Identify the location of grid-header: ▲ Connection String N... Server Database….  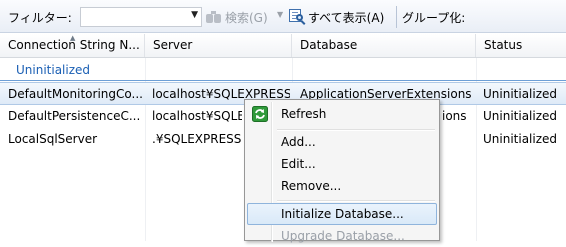
(283, 46).